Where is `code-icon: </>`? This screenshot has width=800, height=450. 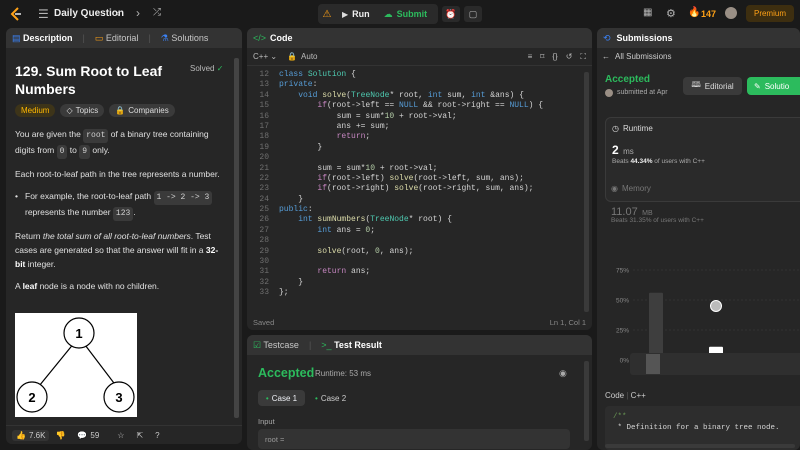 code-icon: </> is located at coordinates (260, 38).